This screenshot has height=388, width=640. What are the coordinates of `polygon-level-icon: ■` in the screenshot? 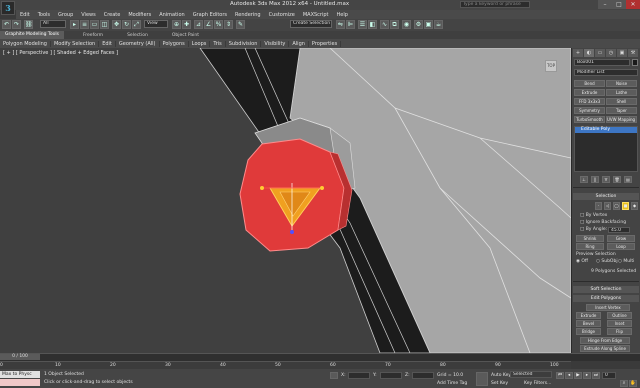 It's located at (625, 206).